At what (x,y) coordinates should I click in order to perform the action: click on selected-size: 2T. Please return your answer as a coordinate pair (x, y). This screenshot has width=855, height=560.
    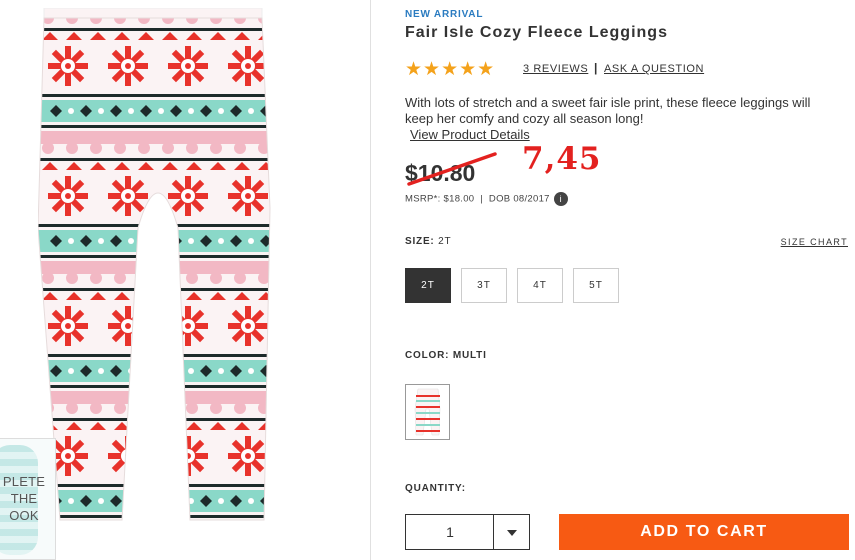
    Looking at the image, I should click on (445, 241).